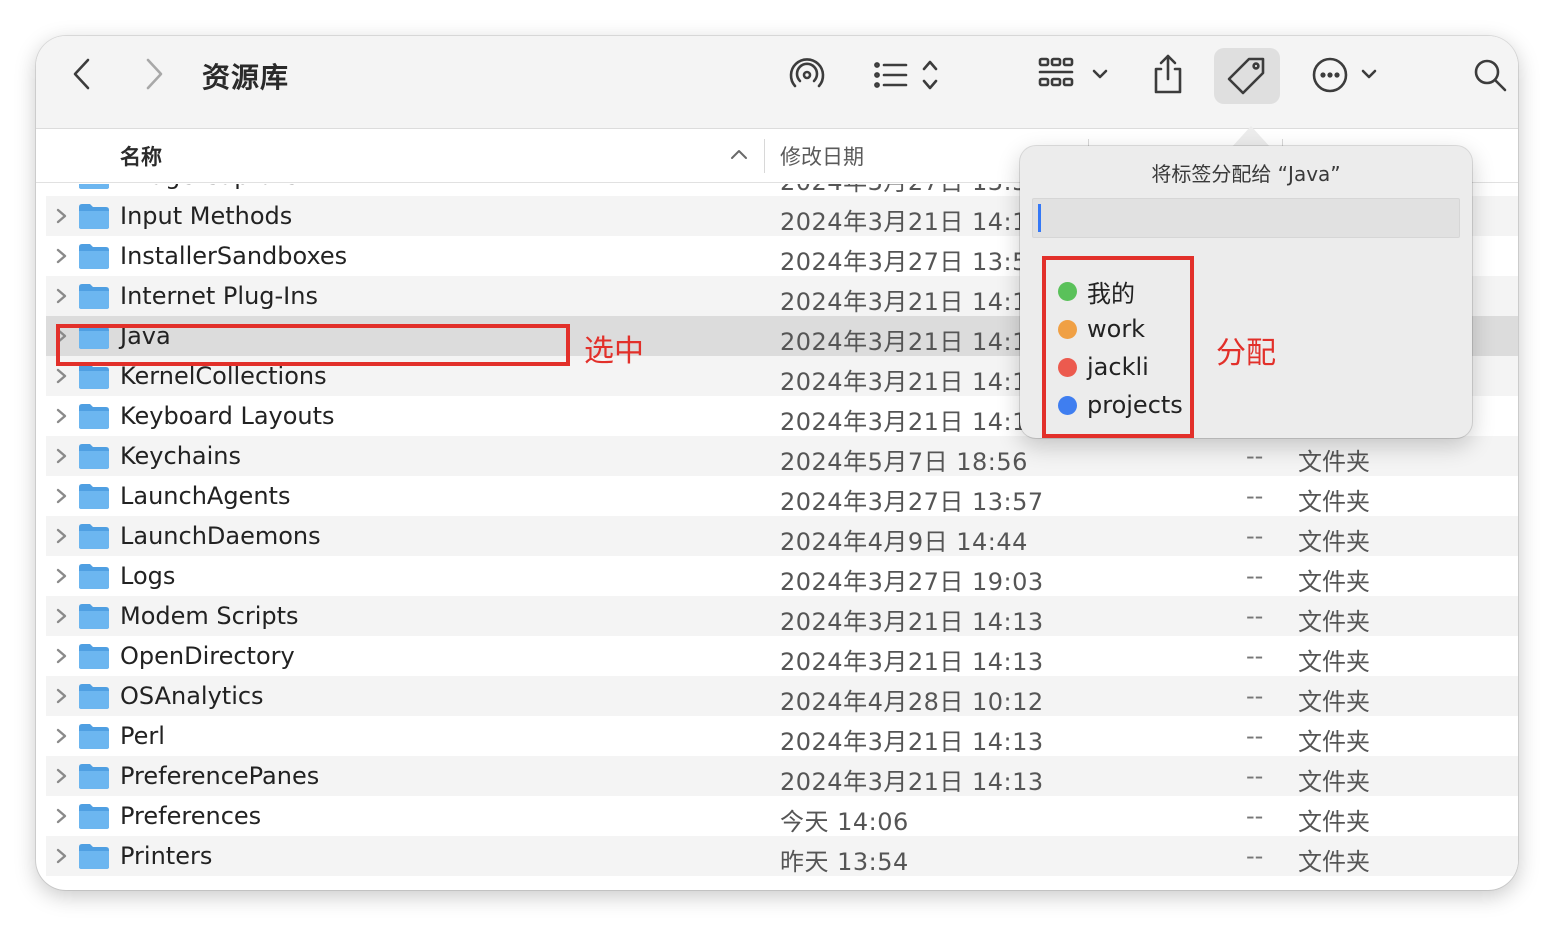 Image resolution: width=1554 pixels, height=926 pixels. What do you see at coordinates (764, 156) in the screenshot?
I see `column-separator` at bounding box center [764, 156].